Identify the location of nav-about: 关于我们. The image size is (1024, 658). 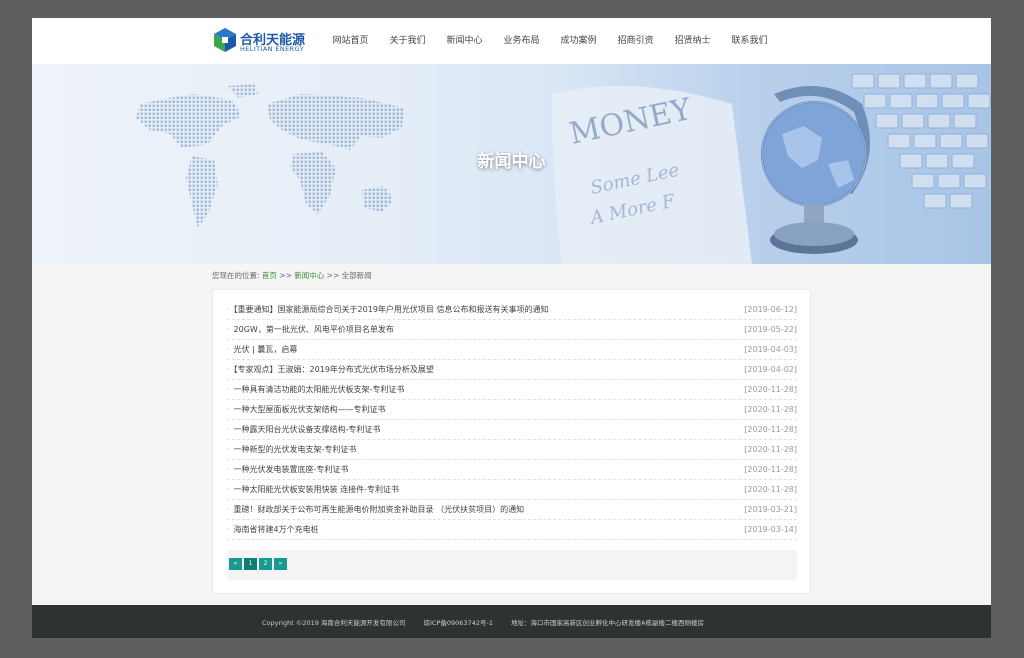
(407, 41).